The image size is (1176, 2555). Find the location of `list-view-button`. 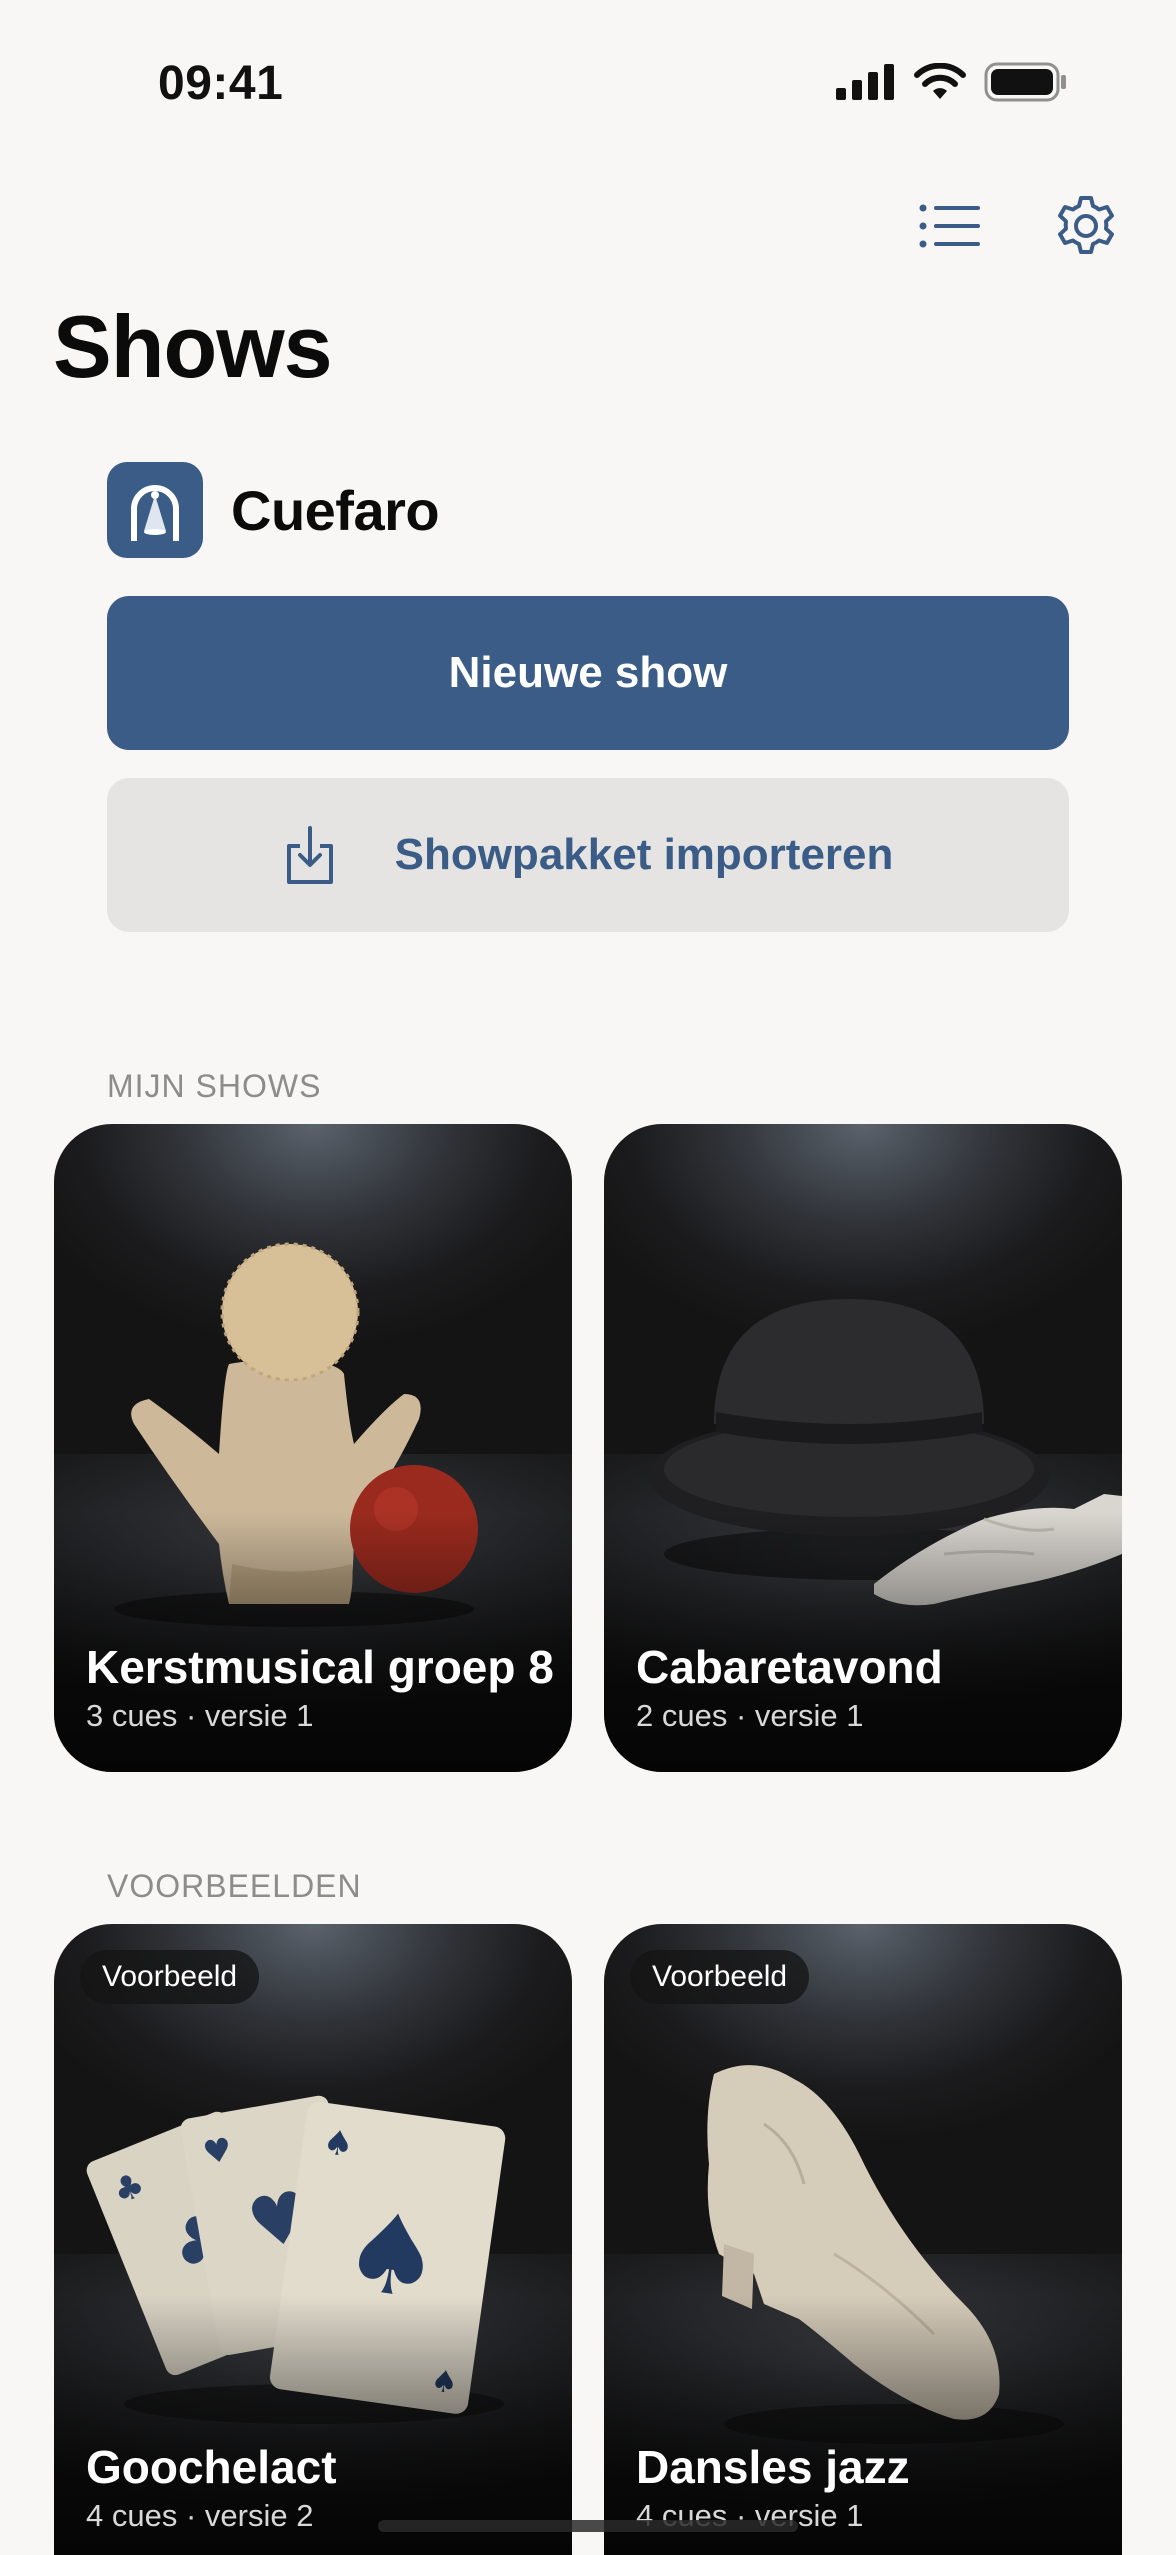

list-view-button is located at coordinates (950, 226).